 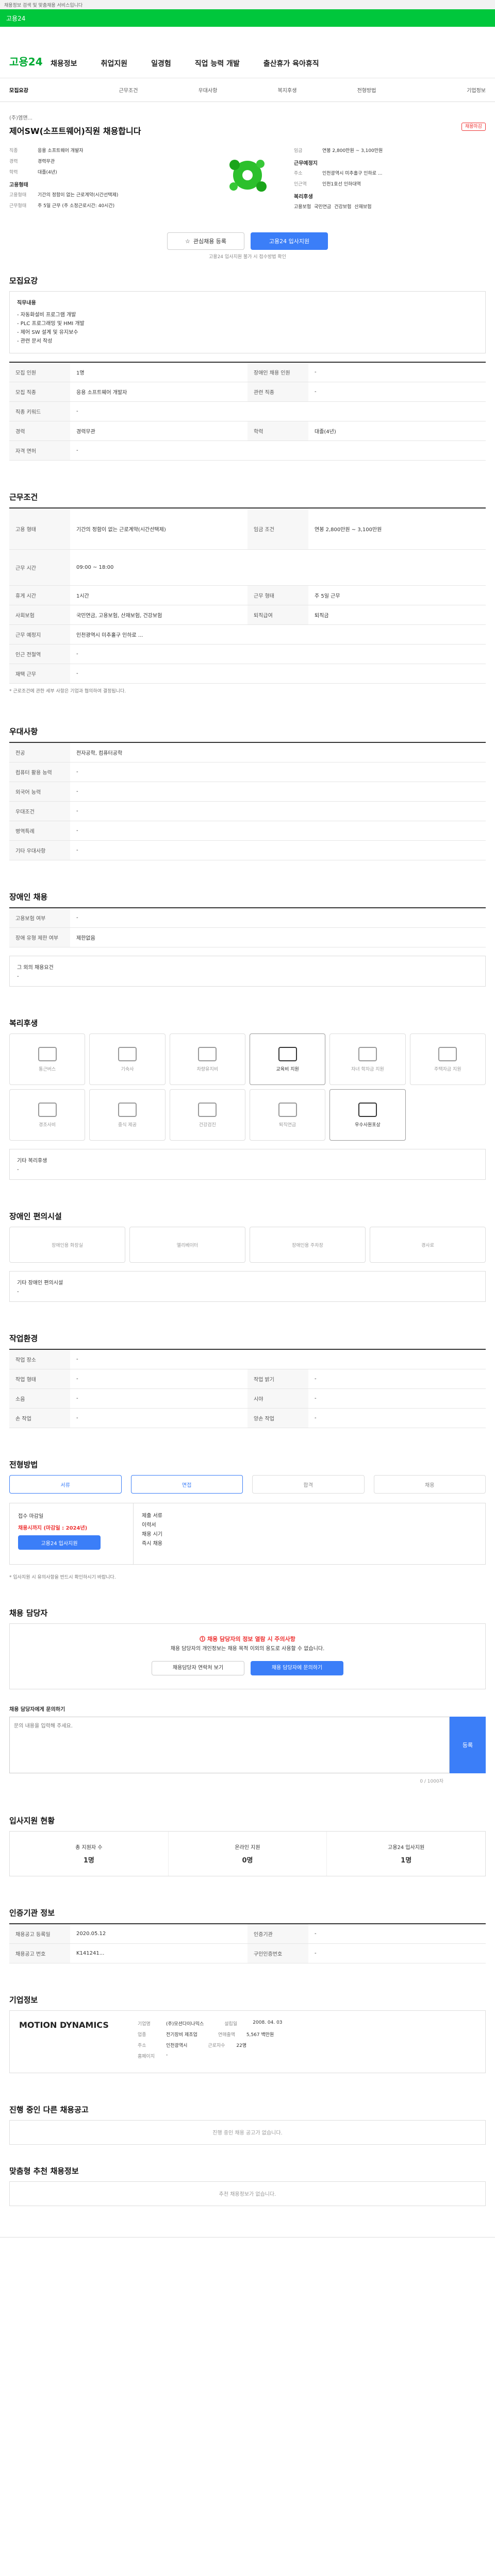 What do you see at coordinates (39, 430) in the screenshot?
I see `cell-label: 경력` at bounding box center [39, 430].